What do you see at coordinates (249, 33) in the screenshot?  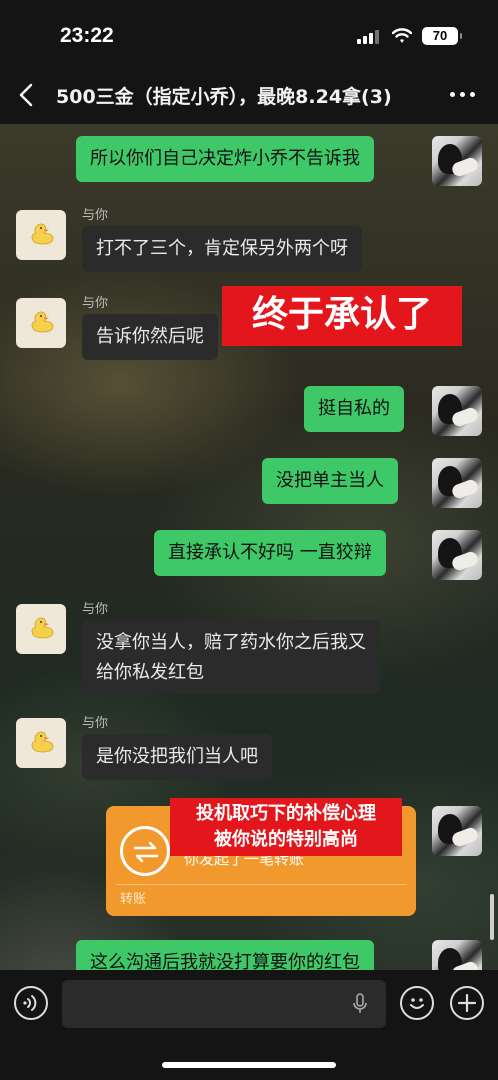 I see `status-bar: 23:22 70` at bounding box center [249, 33].